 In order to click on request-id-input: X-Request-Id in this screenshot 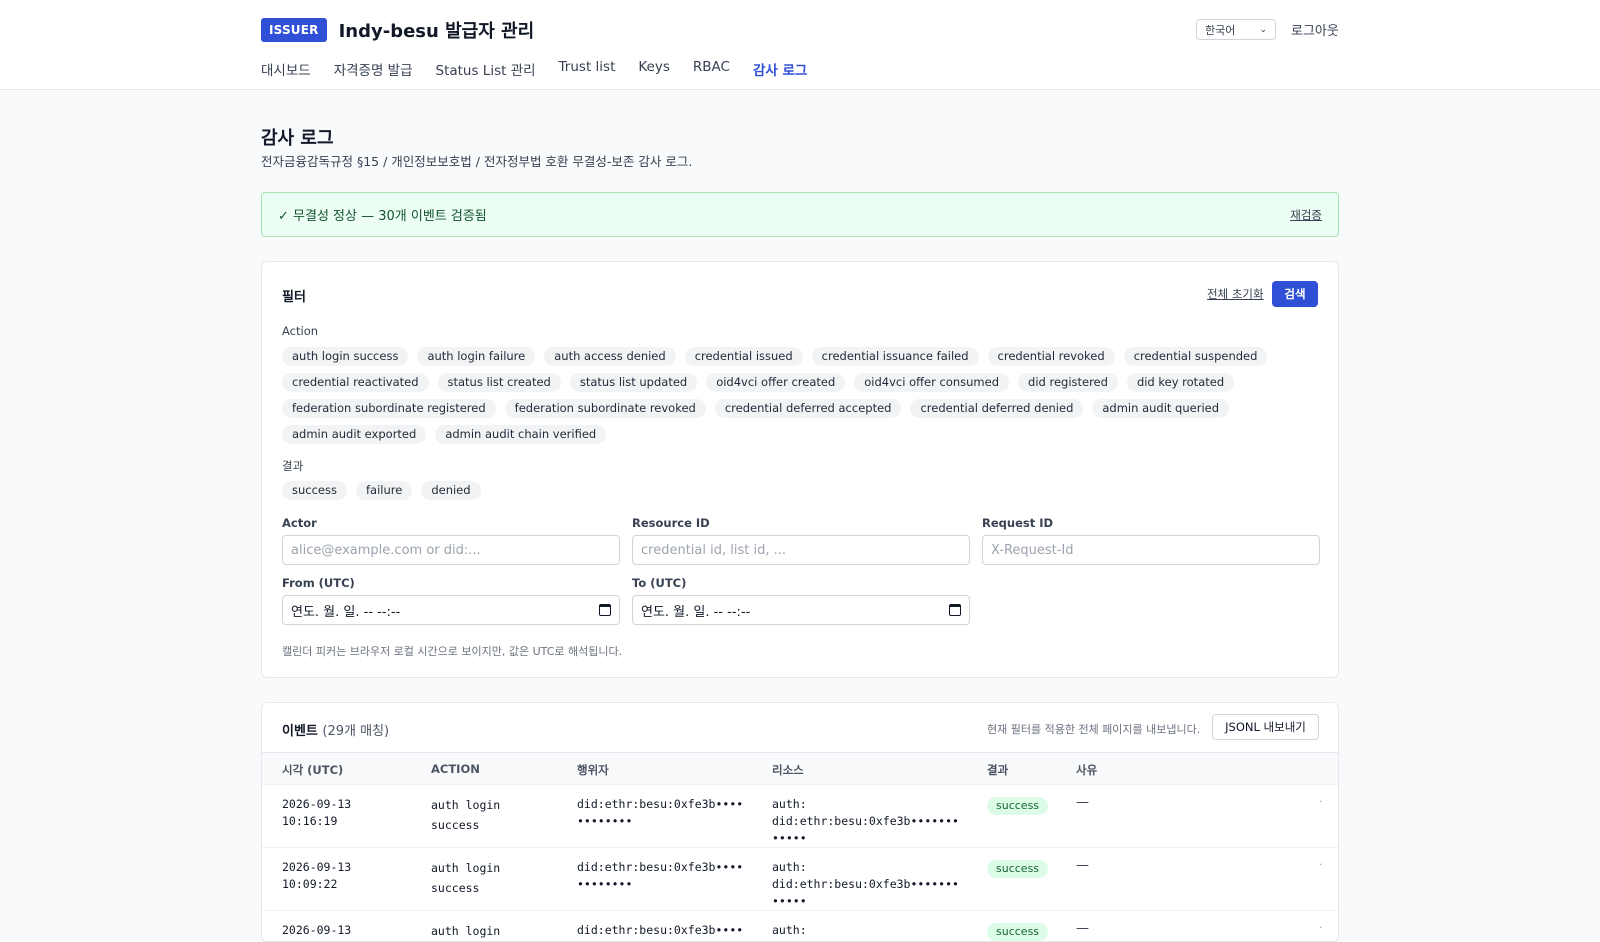, I will do `click(1151, 550)`.